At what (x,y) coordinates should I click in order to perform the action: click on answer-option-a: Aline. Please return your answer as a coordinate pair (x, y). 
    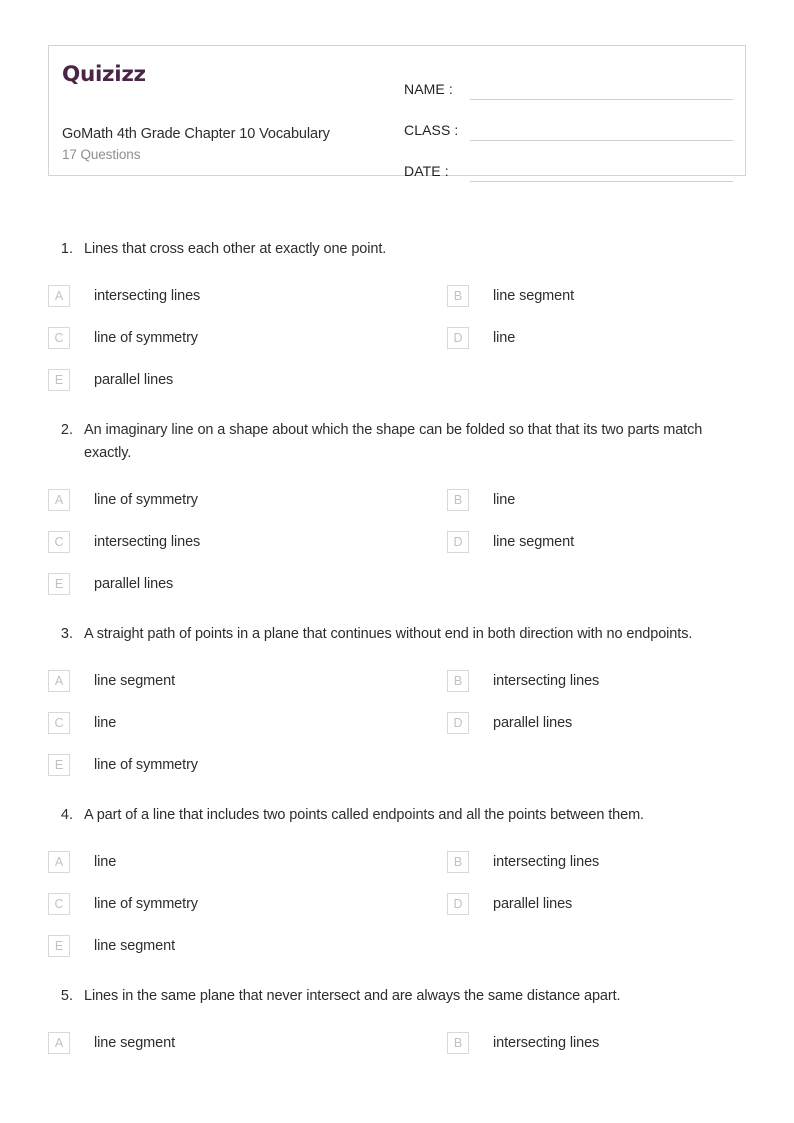
    Looking at the image, I should click on (223, 862).